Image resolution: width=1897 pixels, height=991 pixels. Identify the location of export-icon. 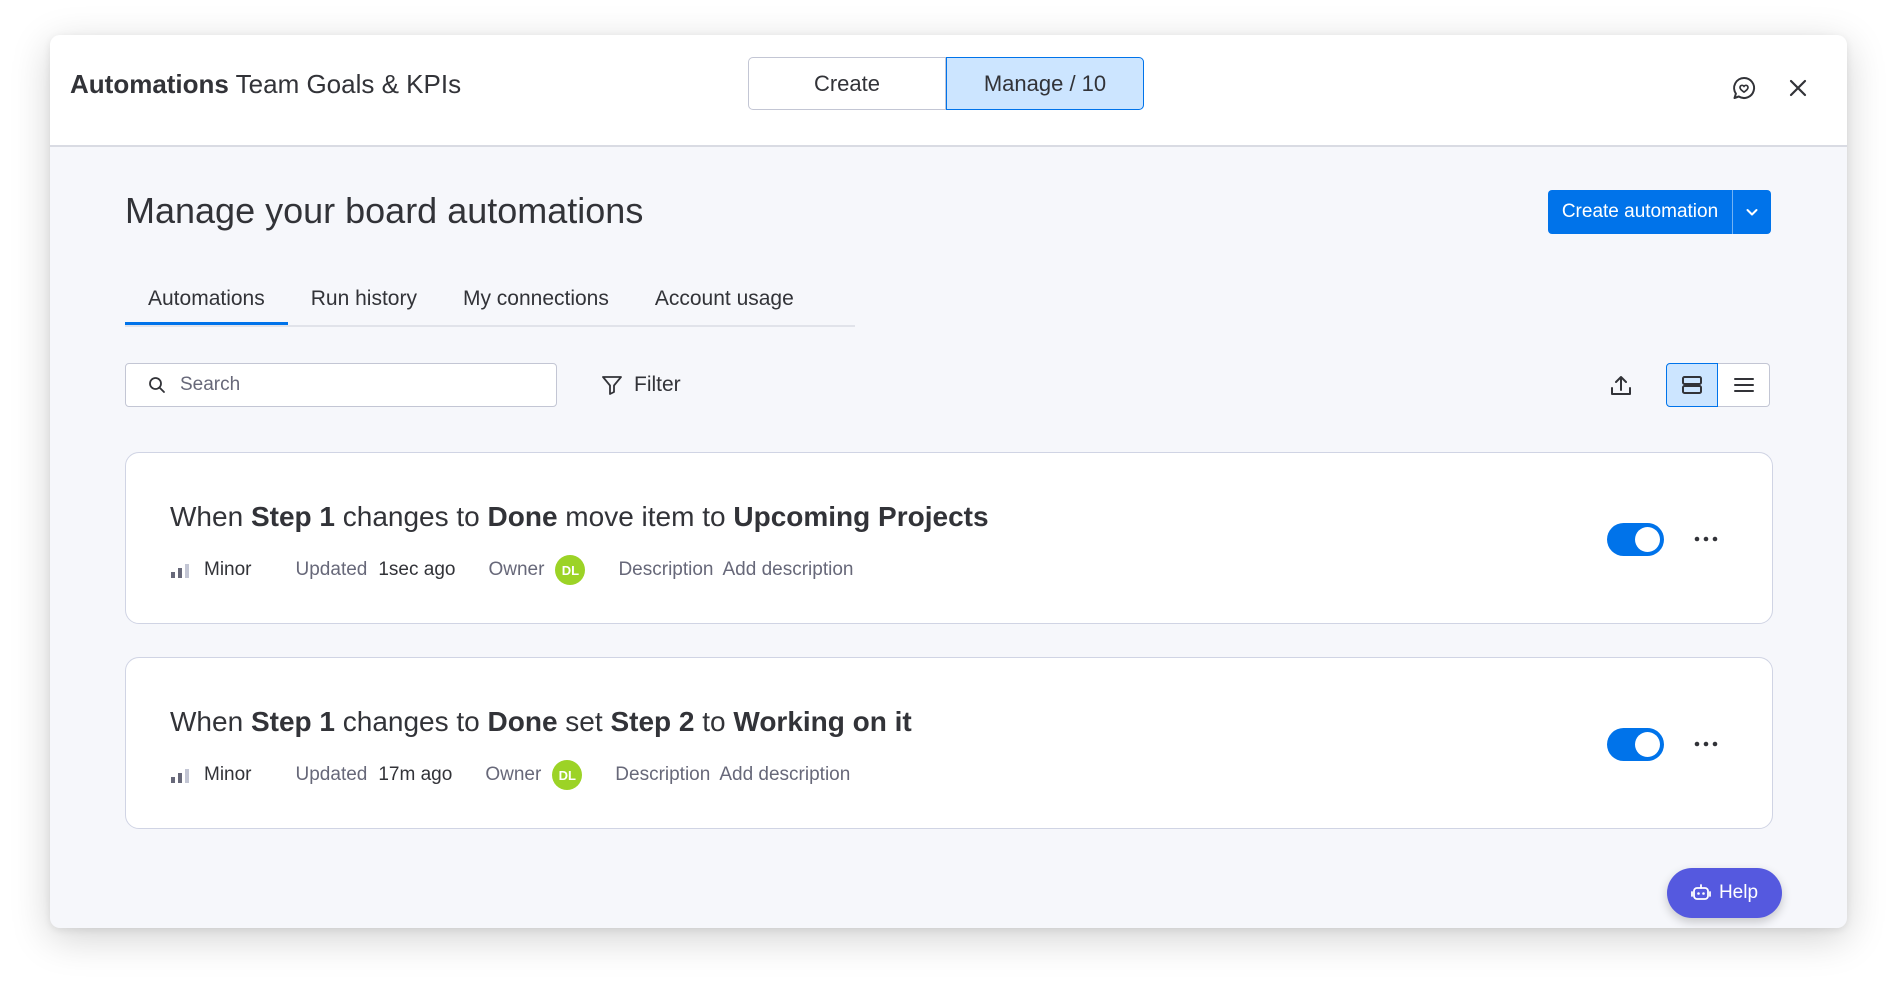
(1621, 386).